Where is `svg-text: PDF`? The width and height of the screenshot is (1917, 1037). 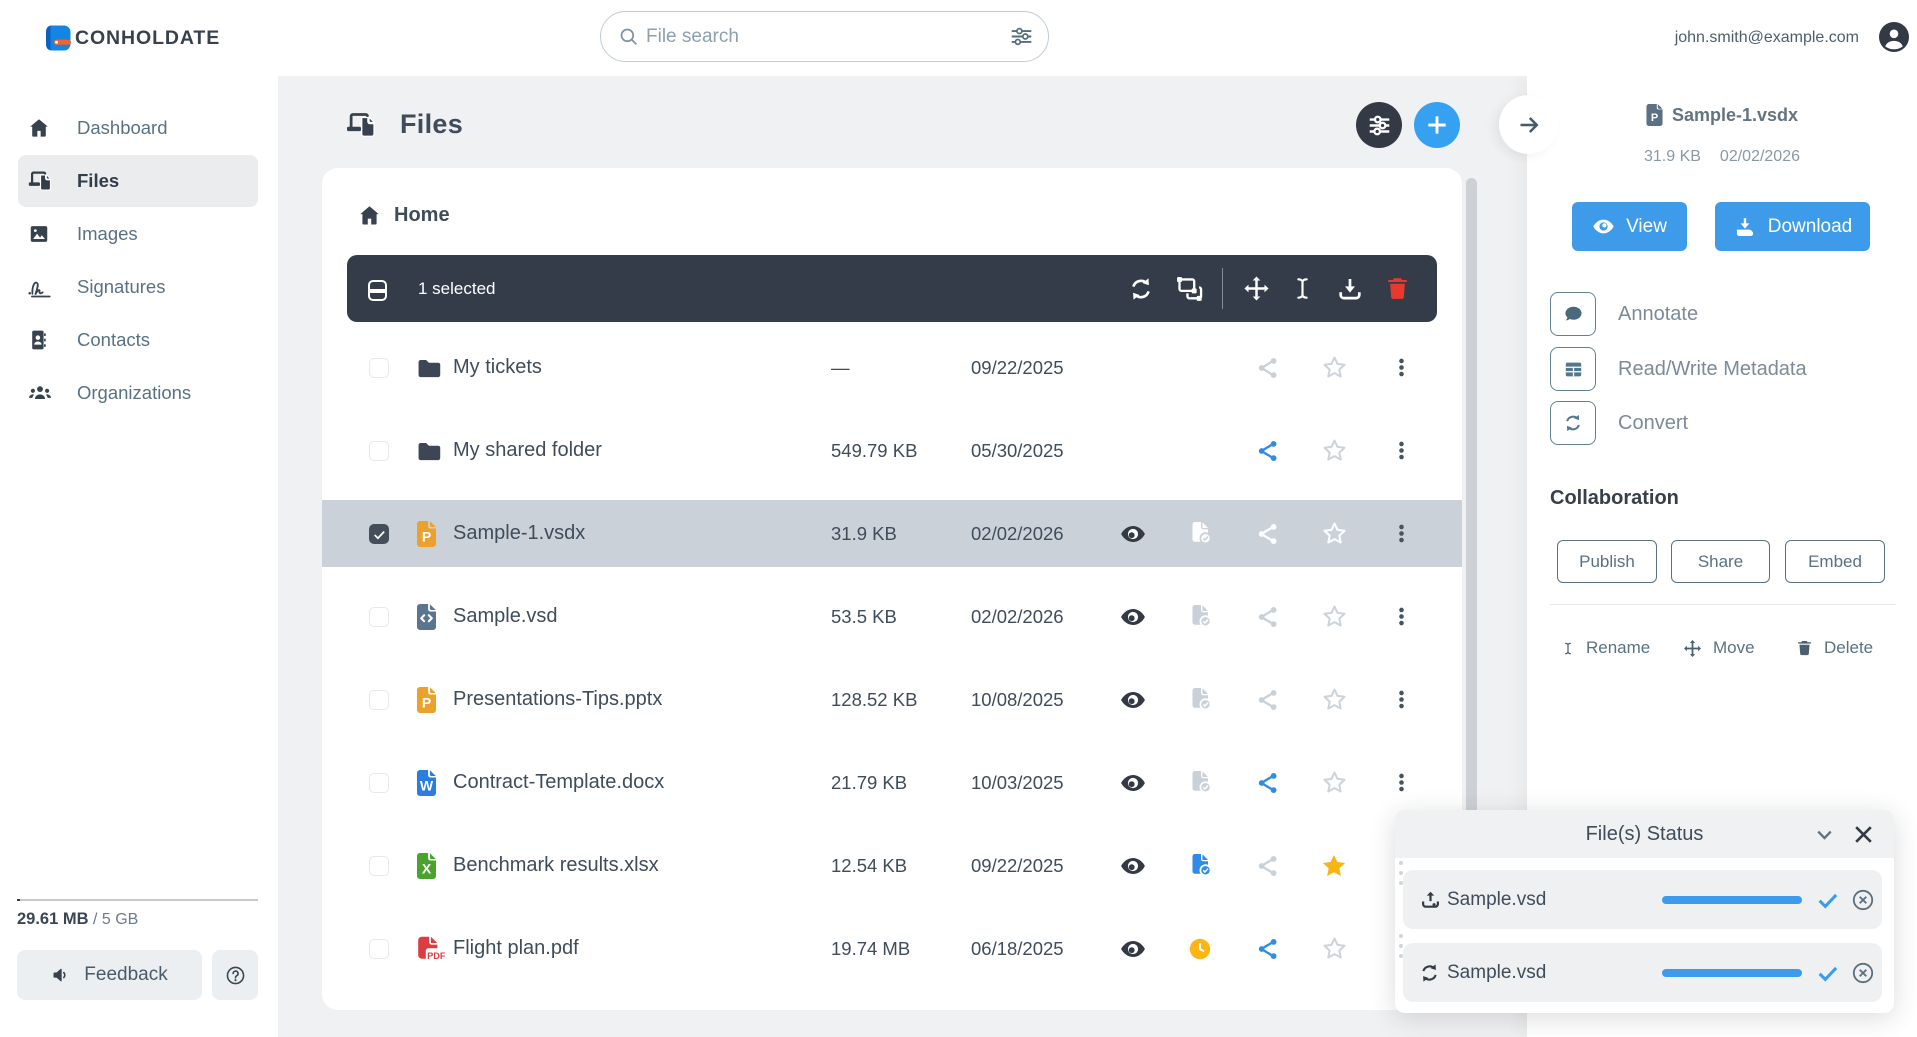 svg-text: PDF is located at coordinates (436, 956).